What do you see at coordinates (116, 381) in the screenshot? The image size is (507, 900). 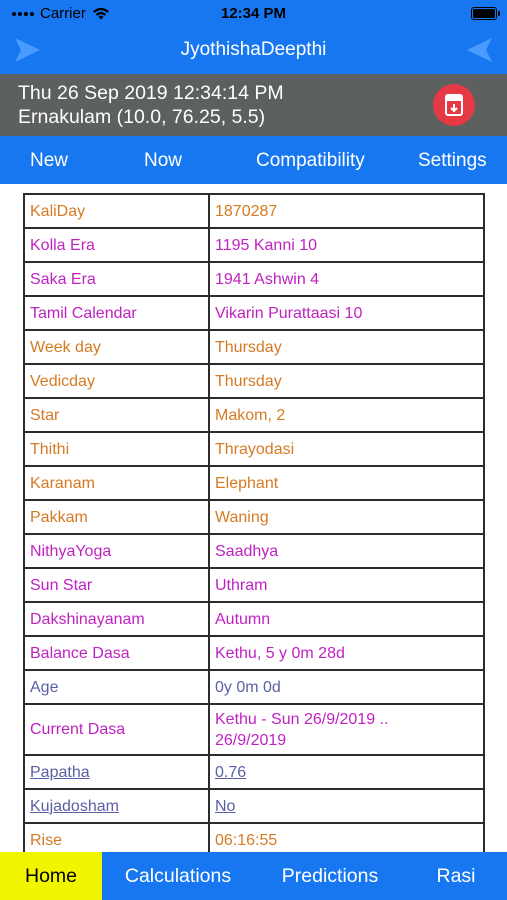 I see `row-label: Vedicday` at bounding box center [116, 381].